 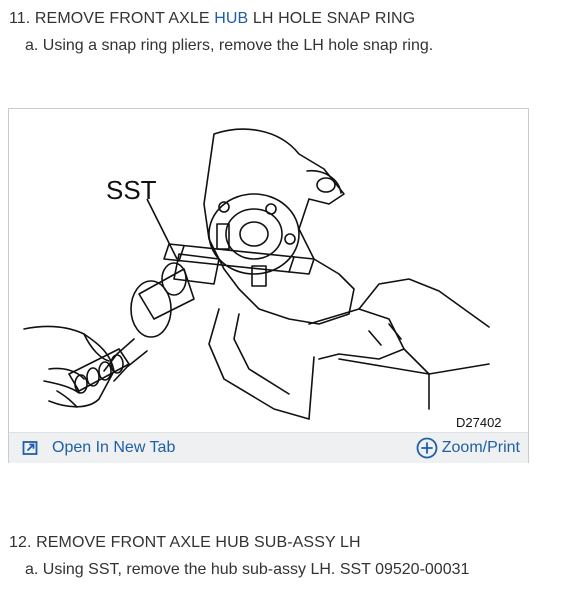 What do you see at coordinates (114, 447) in the screenshot?
I see `open-in-new-tab-label: Open In New Tab` at bounding box center [114, 447].